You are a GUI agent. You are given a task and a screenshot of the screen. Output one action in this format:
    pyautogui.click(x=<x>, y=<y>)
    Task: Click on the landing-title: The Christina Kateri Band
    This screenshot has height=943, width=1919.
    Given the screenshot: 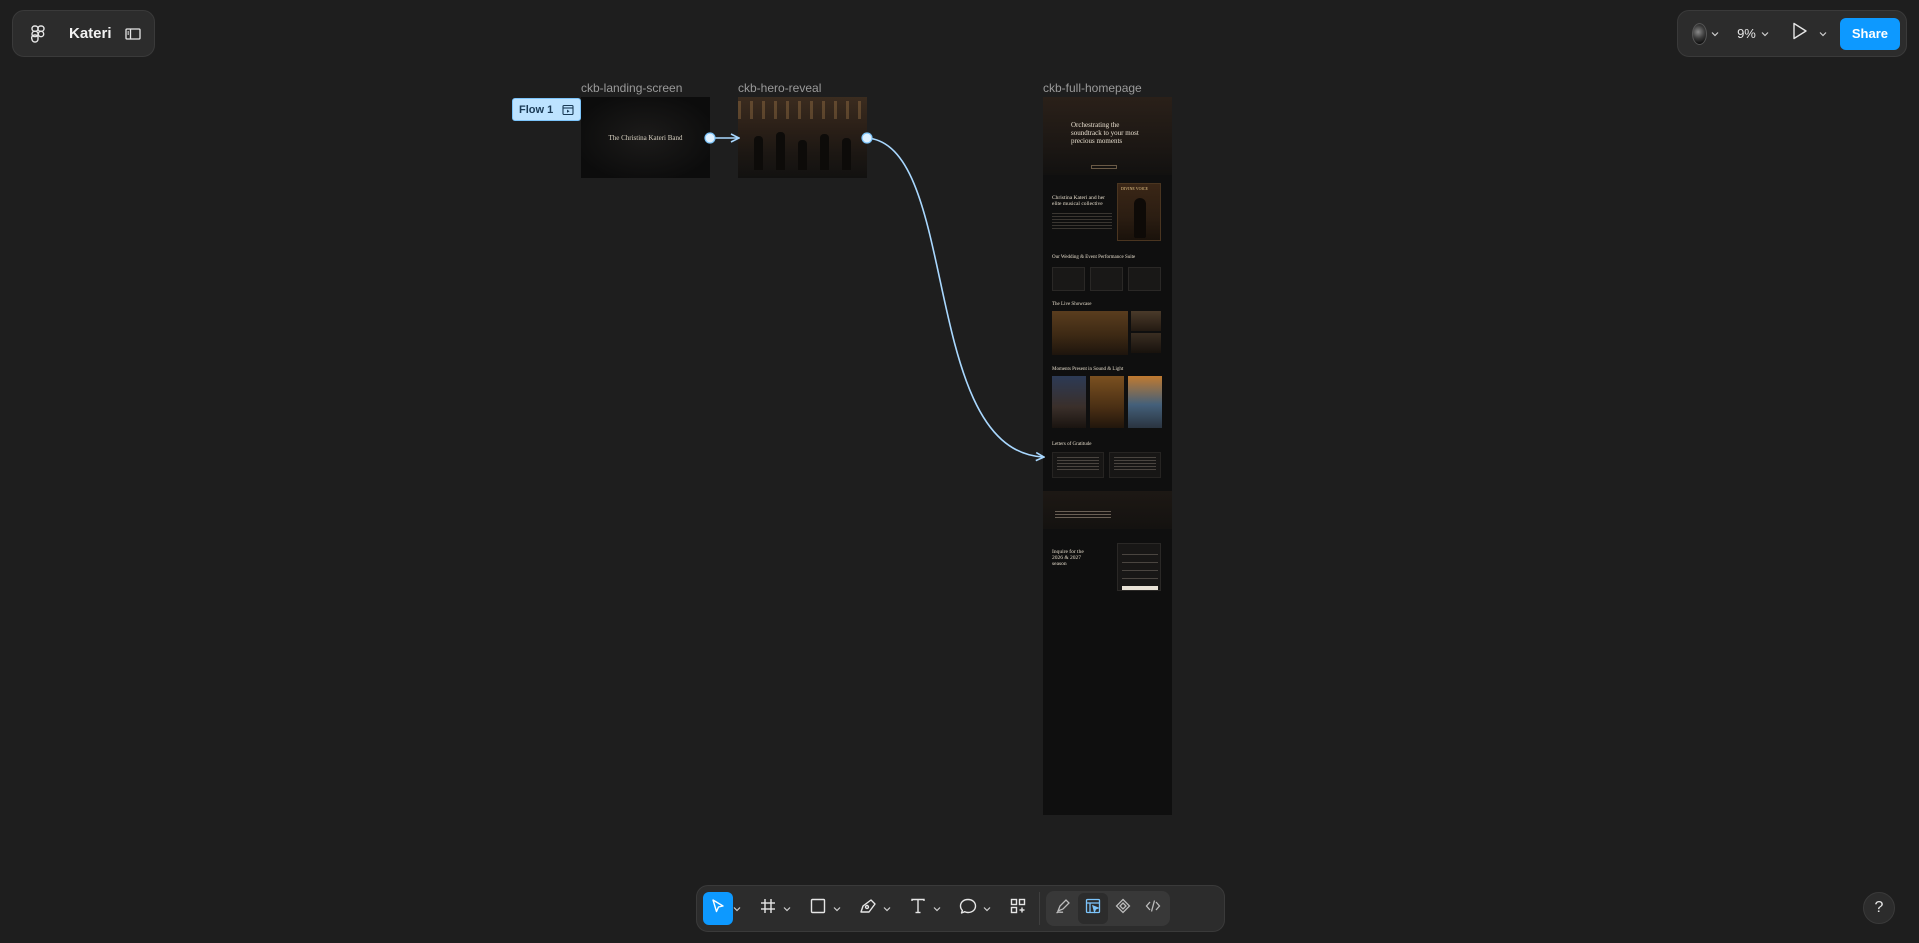 What is the action you would take?
    pyautogui.click(x=645, y=137)
    